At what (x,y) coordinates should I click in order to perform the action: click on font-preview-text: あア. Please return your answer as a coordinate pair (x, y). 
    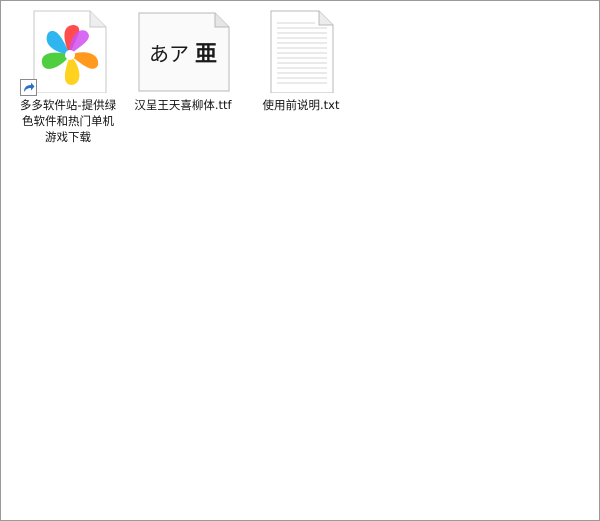
    Looking at the image, I should click on (168, 53).